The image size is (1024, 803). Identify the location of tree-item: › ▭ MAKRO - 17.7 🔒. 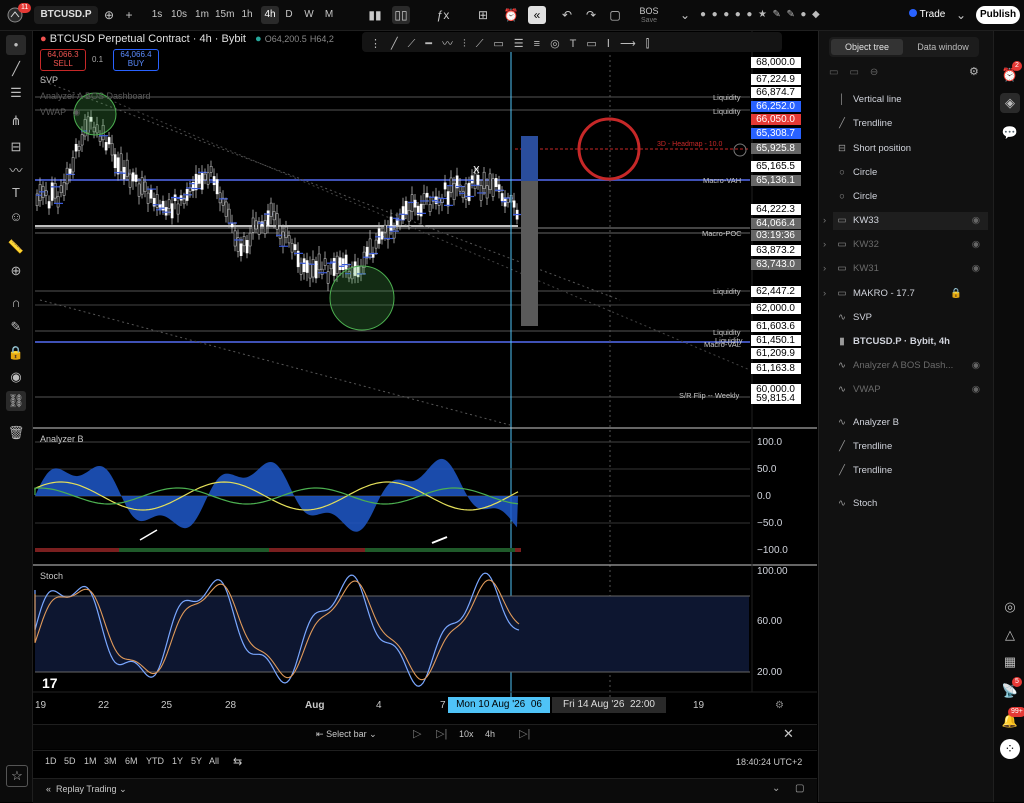
(905, 294).